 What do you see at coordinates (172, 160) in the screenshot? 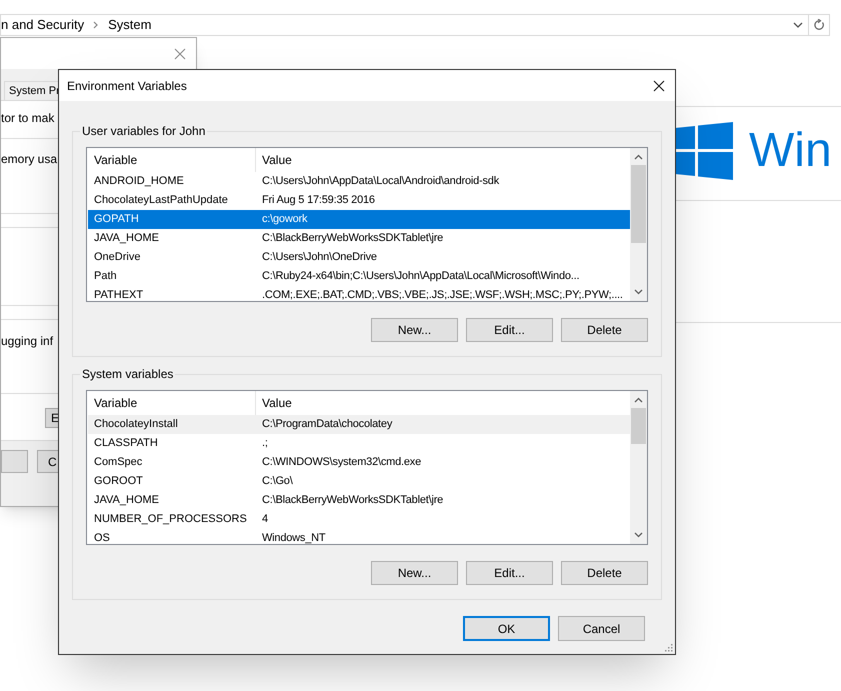
I see `column-header: Variable` at bounding box center [172, 160].